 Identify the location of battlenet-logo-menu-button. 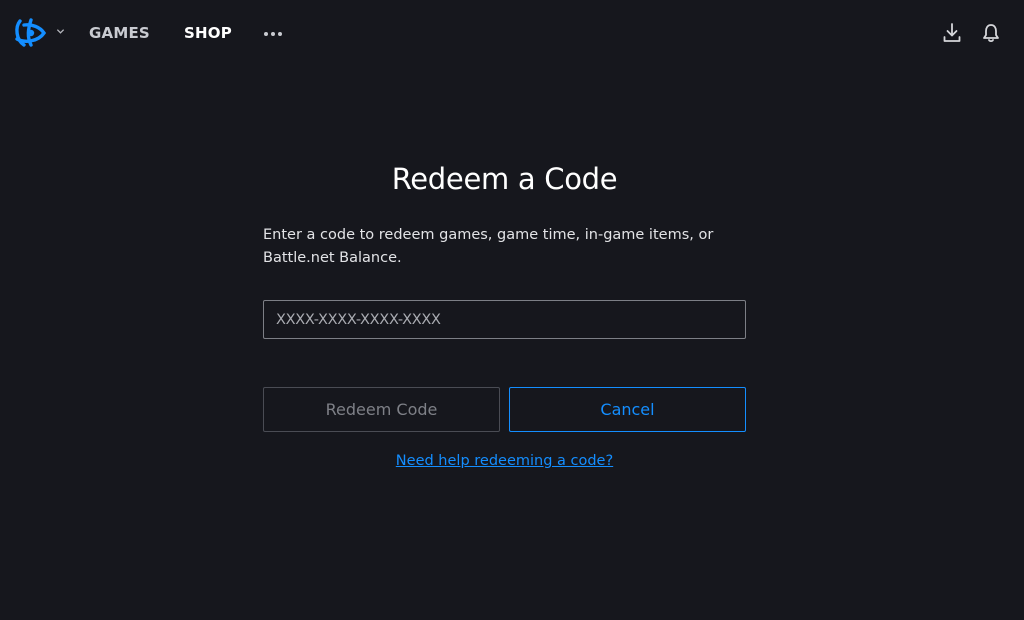
(40, 33).